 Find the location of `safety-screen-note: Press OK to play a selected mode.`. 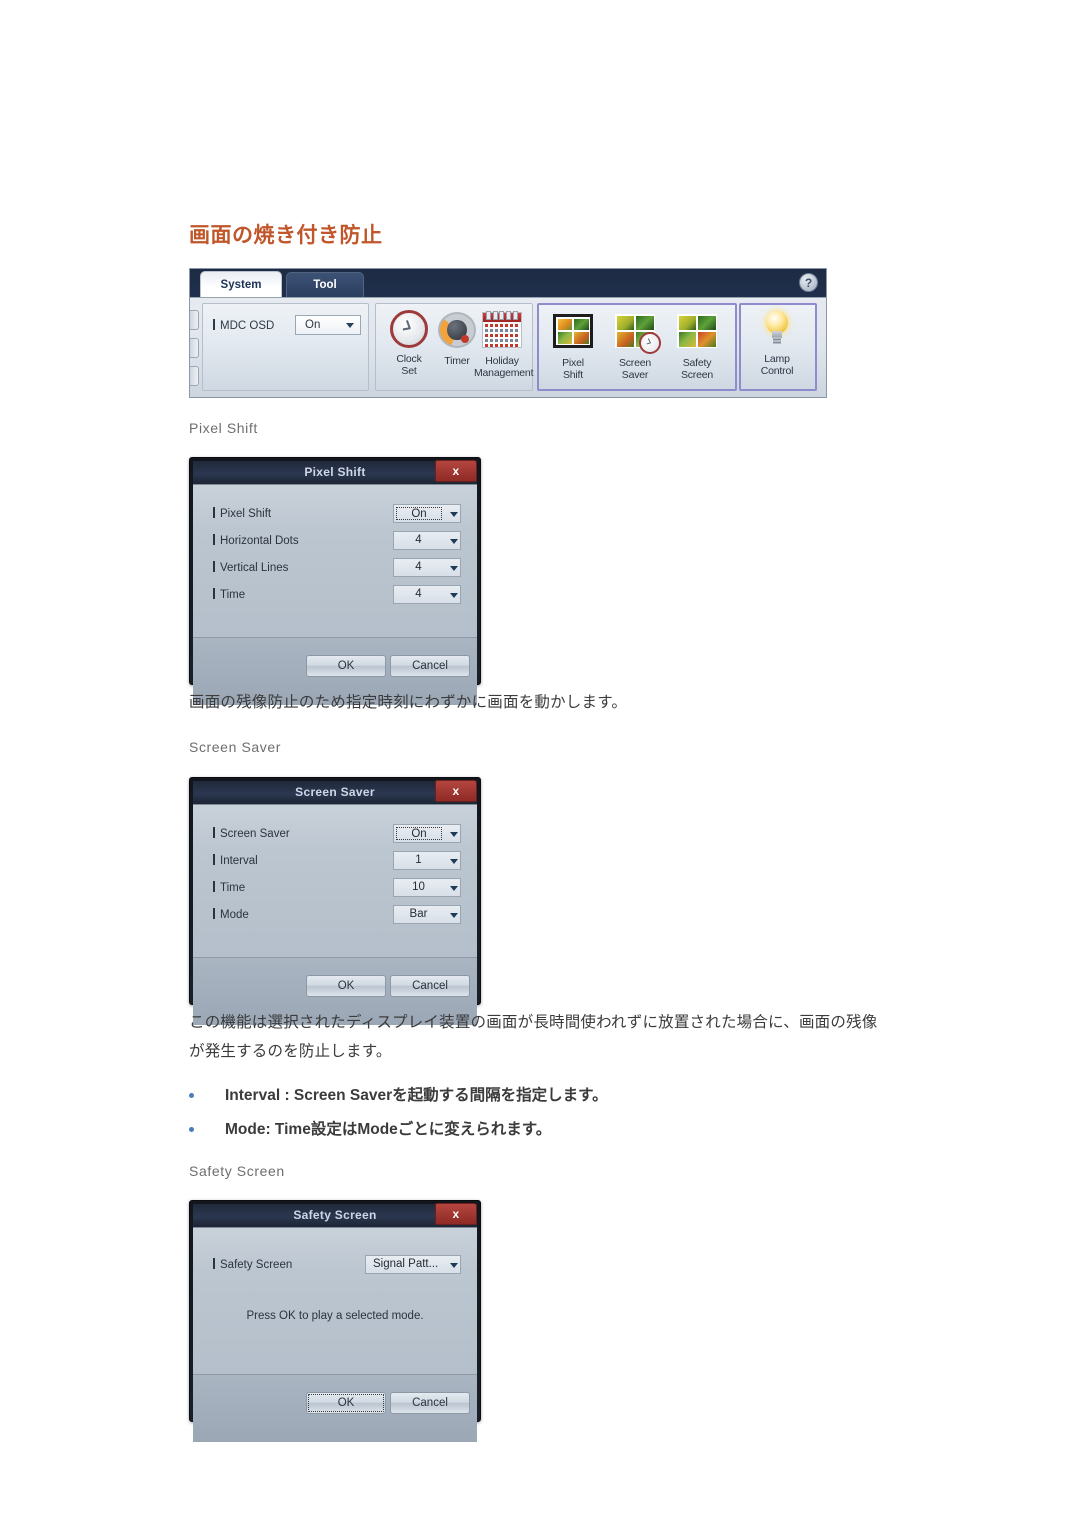

safety-screen-note: Press OK to play a selected mode. is located at coordinates (335, 1316).